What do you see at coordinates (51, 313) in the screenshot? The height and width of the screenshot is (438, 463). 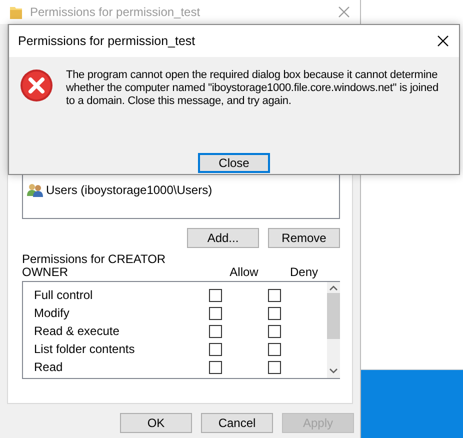 I see `permission-name: Modify` at bounding box center [51, 313].